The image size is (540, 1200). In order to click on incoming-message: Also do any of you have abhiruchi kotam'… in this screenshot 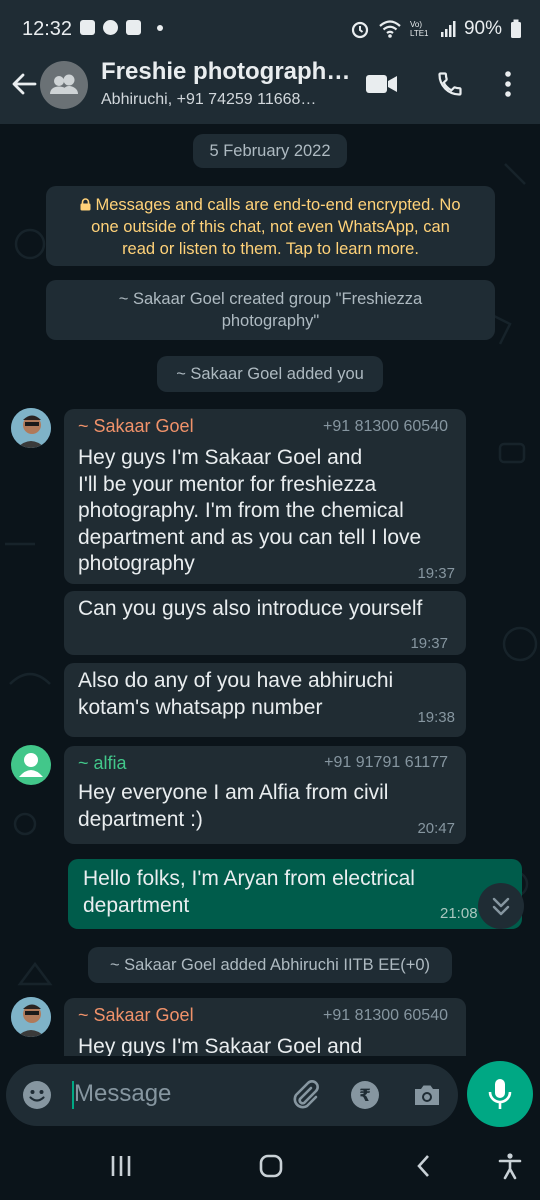, I will do `click(265, 700)`.